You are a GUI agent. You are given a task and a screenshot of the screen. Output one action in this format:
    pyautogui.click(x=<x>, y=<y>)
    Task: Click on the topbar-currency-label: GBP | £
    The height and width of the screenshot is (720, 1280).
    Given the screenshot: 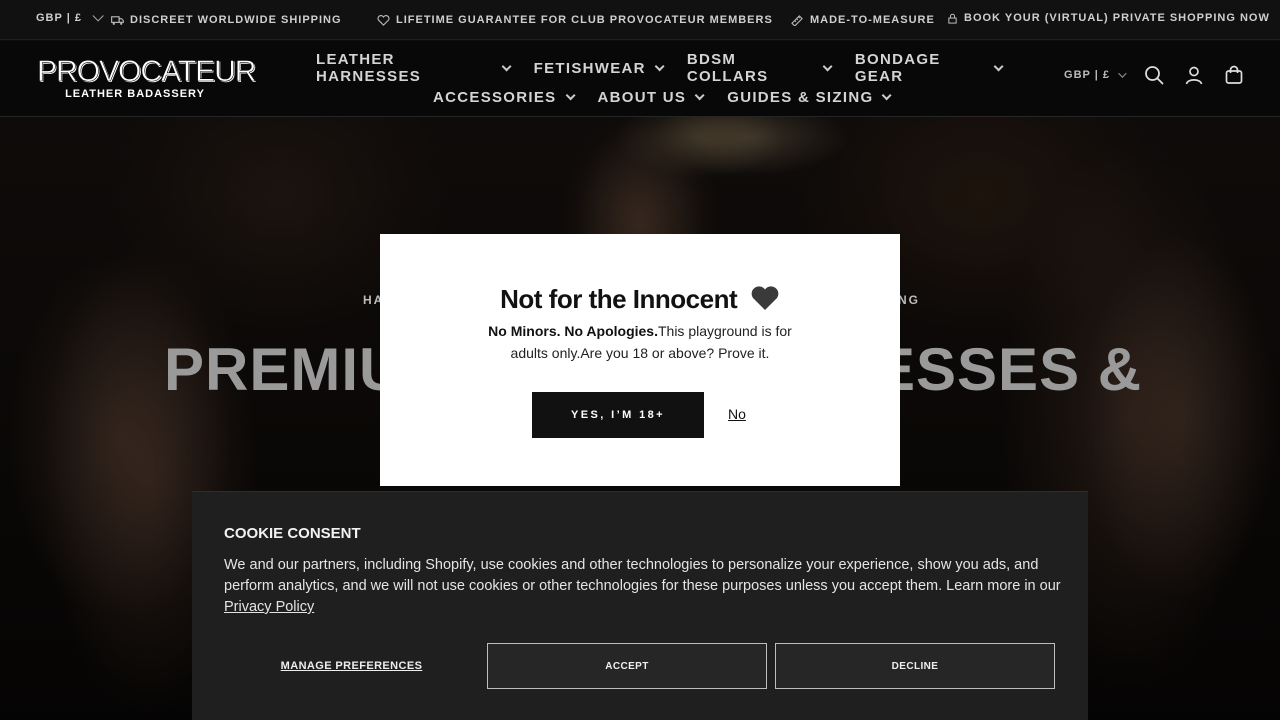 What is the action you would take?
    pyautogui.click(x=59, y=18)
    